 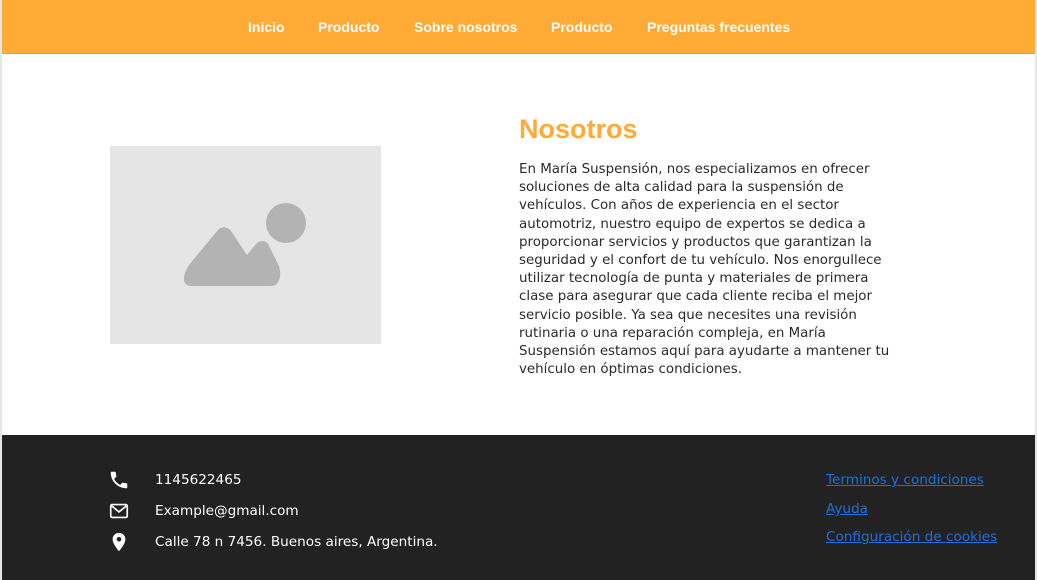 What do you see at coordinates (847, 509) in the screenshot?
I see `help-link: Ayuda` at bounding box center [847, 509].